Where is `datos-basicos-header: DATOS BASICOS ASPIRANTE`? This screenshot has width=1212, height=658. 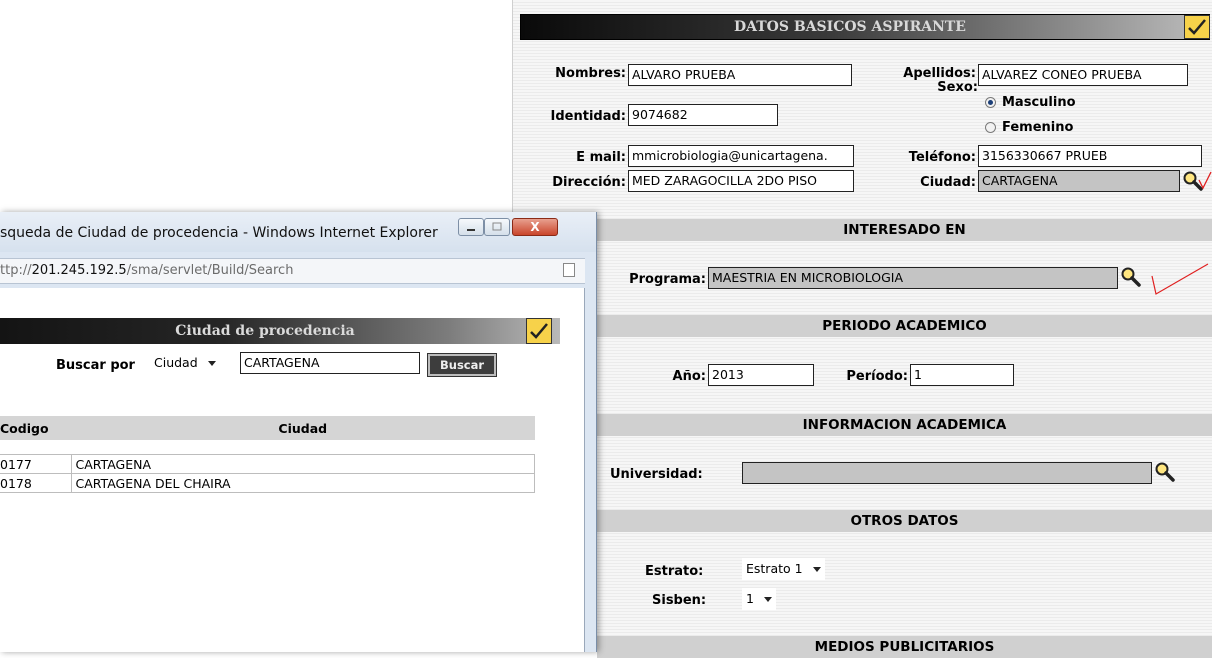 datos-basicos-header: DATOS BASICOS ASPIRANTE is located at coordinates (865, 27).